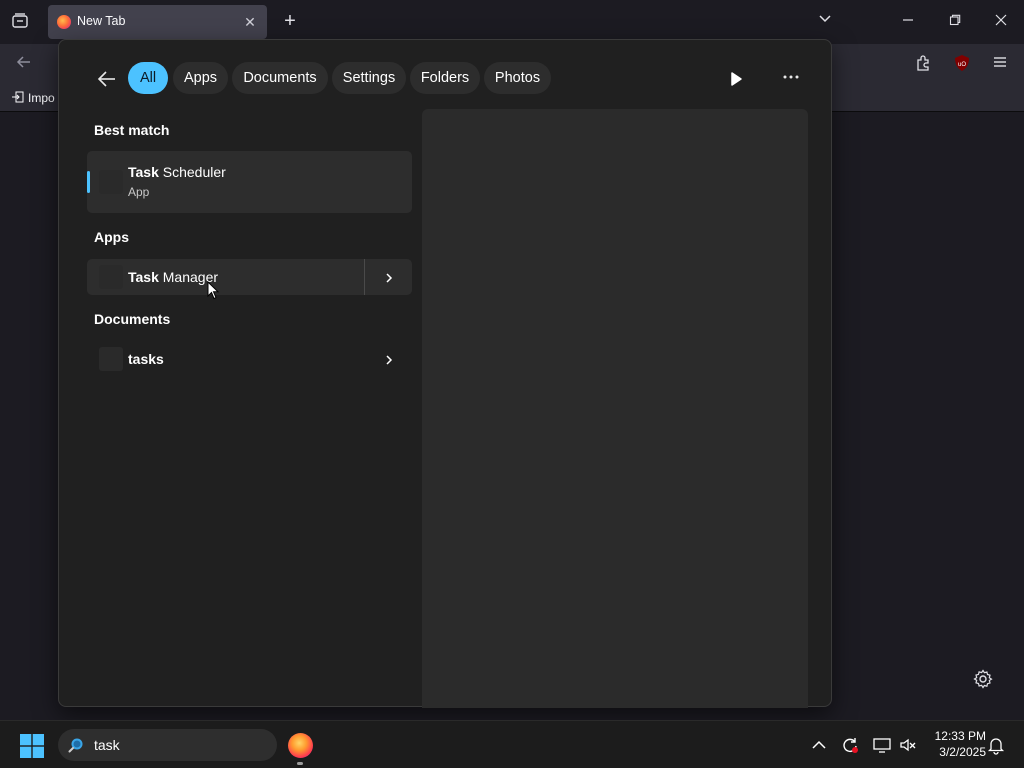  What do you see at coordinates (512, 744) in the screenshot?
I see `windows-taskbar: task 12:33 PM 3/2/2025` at bounding box center [512, 744].